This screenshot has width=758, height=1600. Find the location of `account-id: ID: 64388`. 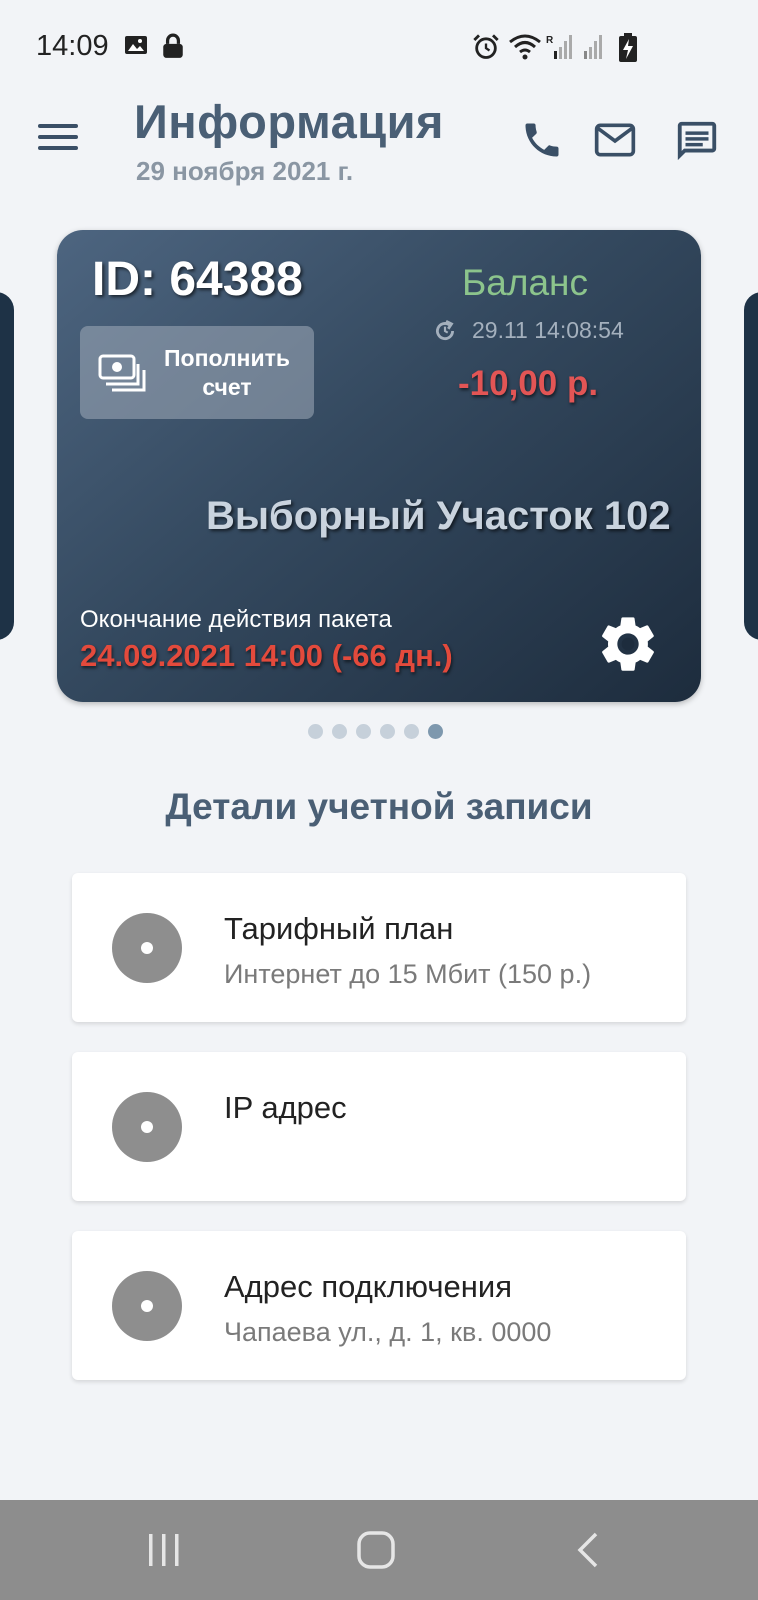

account-id: ID: 64388 is located at coordinates (197, 279).